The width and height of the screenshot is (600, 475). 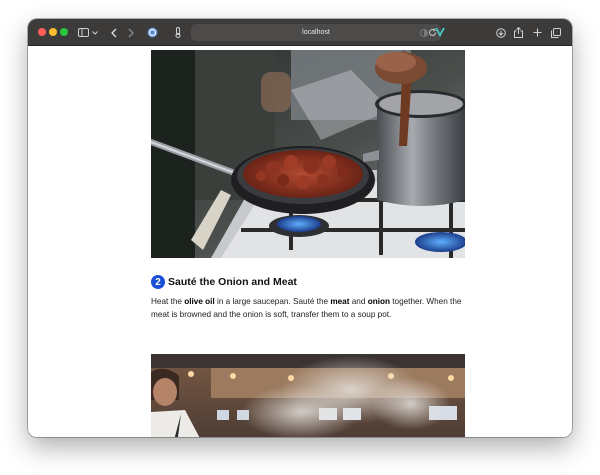 I want to click on ingredient-meat: meat, so click(x=340, y=301).